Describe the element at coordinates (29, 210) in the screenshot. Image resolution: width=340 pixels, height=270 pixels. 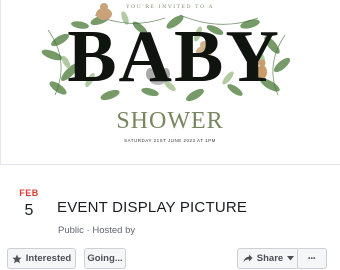
I see `event-day: 5` at that location.